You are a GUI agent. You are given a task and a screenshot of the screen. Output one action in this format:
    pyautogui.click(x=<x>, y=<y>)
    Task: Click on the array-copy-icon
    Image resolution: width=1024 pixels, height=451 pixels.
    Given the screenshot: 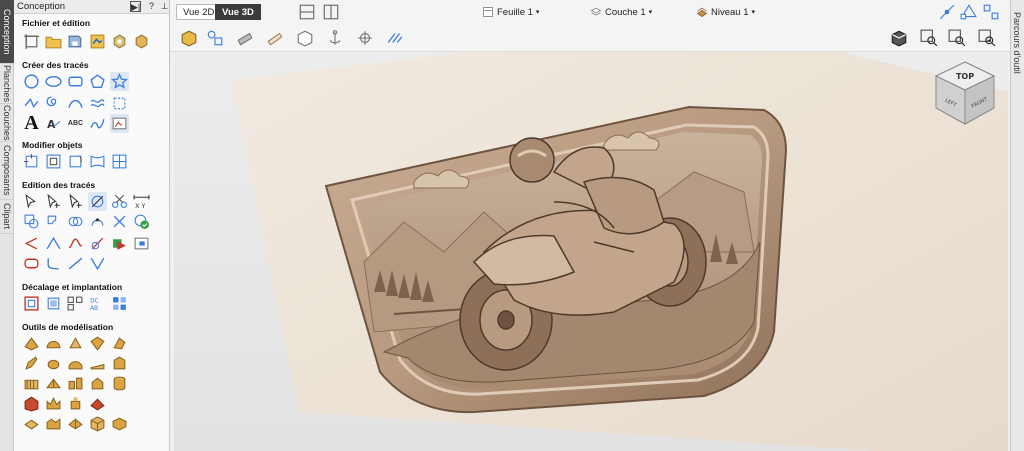 What is the action you would take?
    pyautogui.click(x=75, y=303)
    